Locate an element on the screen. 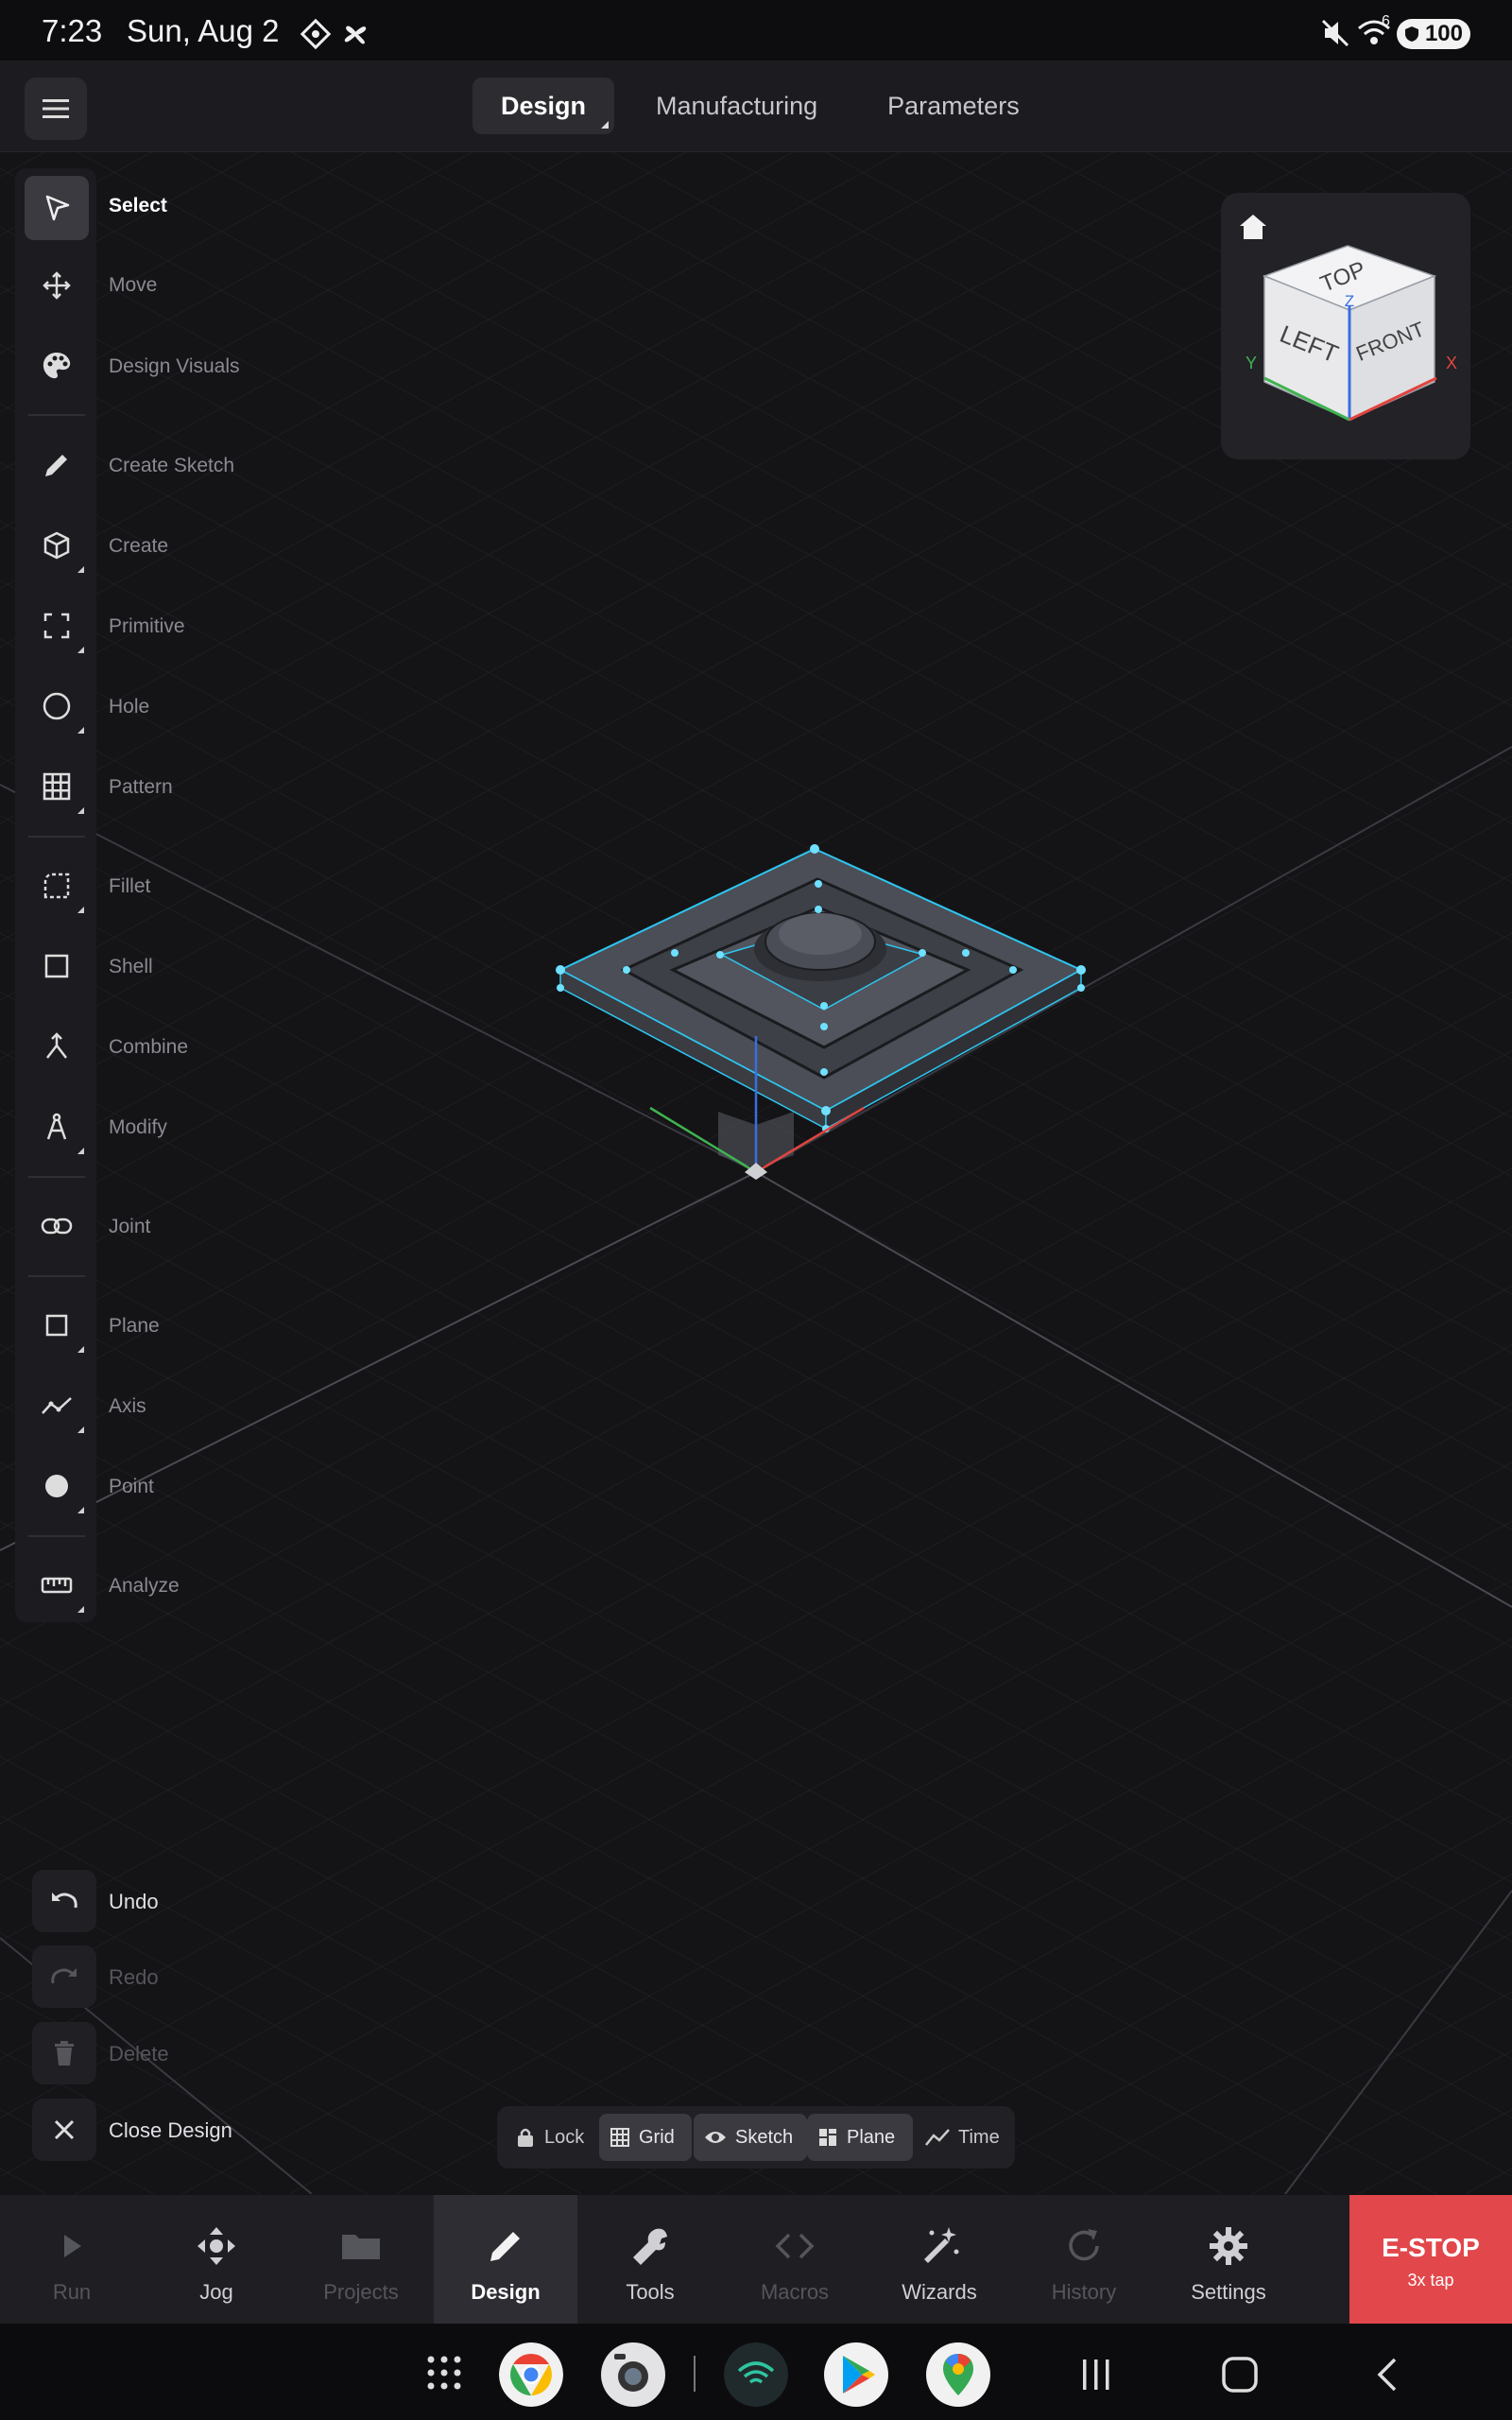 The width and height of the screenshot is (1512, 2420). move-tool-button is located at coordinates (57, 286).